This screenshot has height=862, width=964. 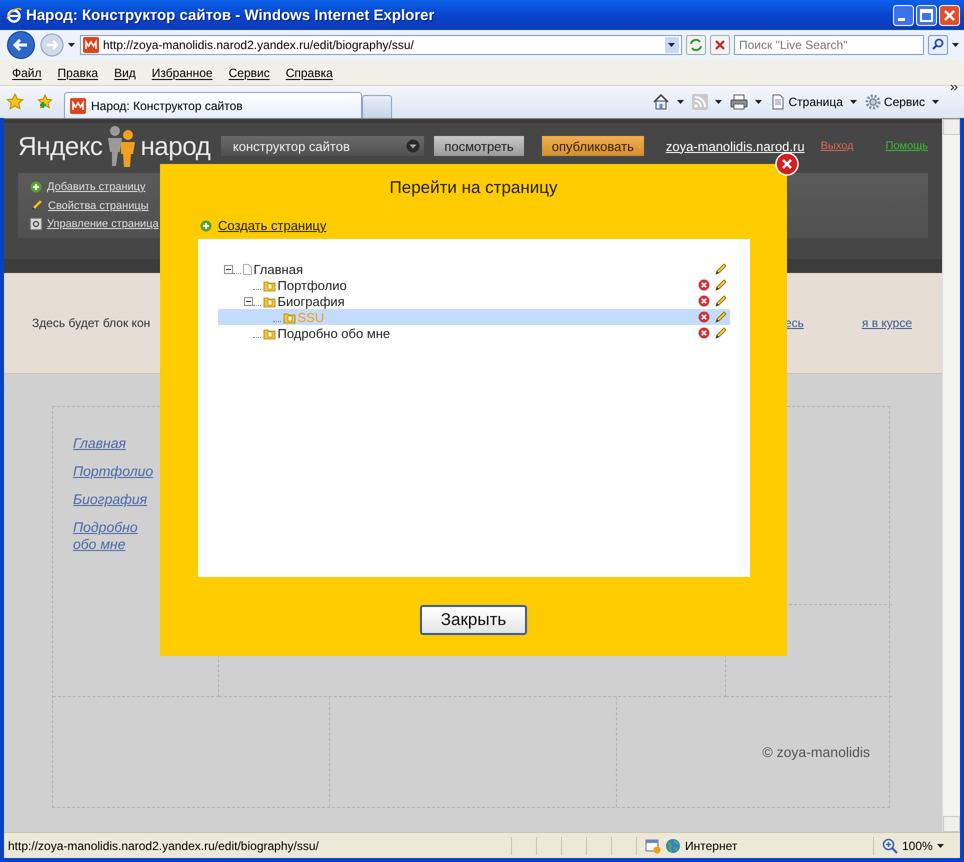 What do you see at coordinates (894, 102) in the screenshot?
I see `tools-menu: Сервис` at bounding box center [894, 102].